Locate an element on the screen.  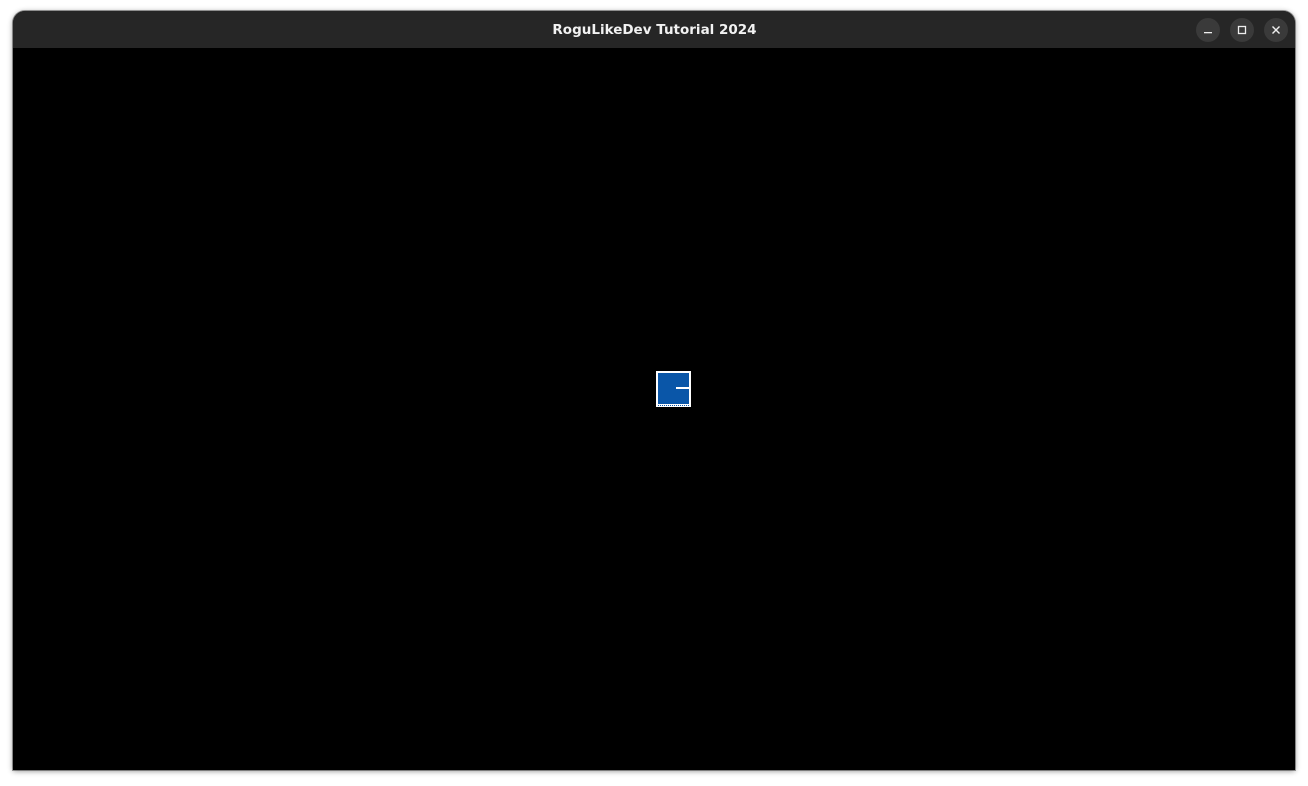
window-controls is located at coordinates (1242, 30).